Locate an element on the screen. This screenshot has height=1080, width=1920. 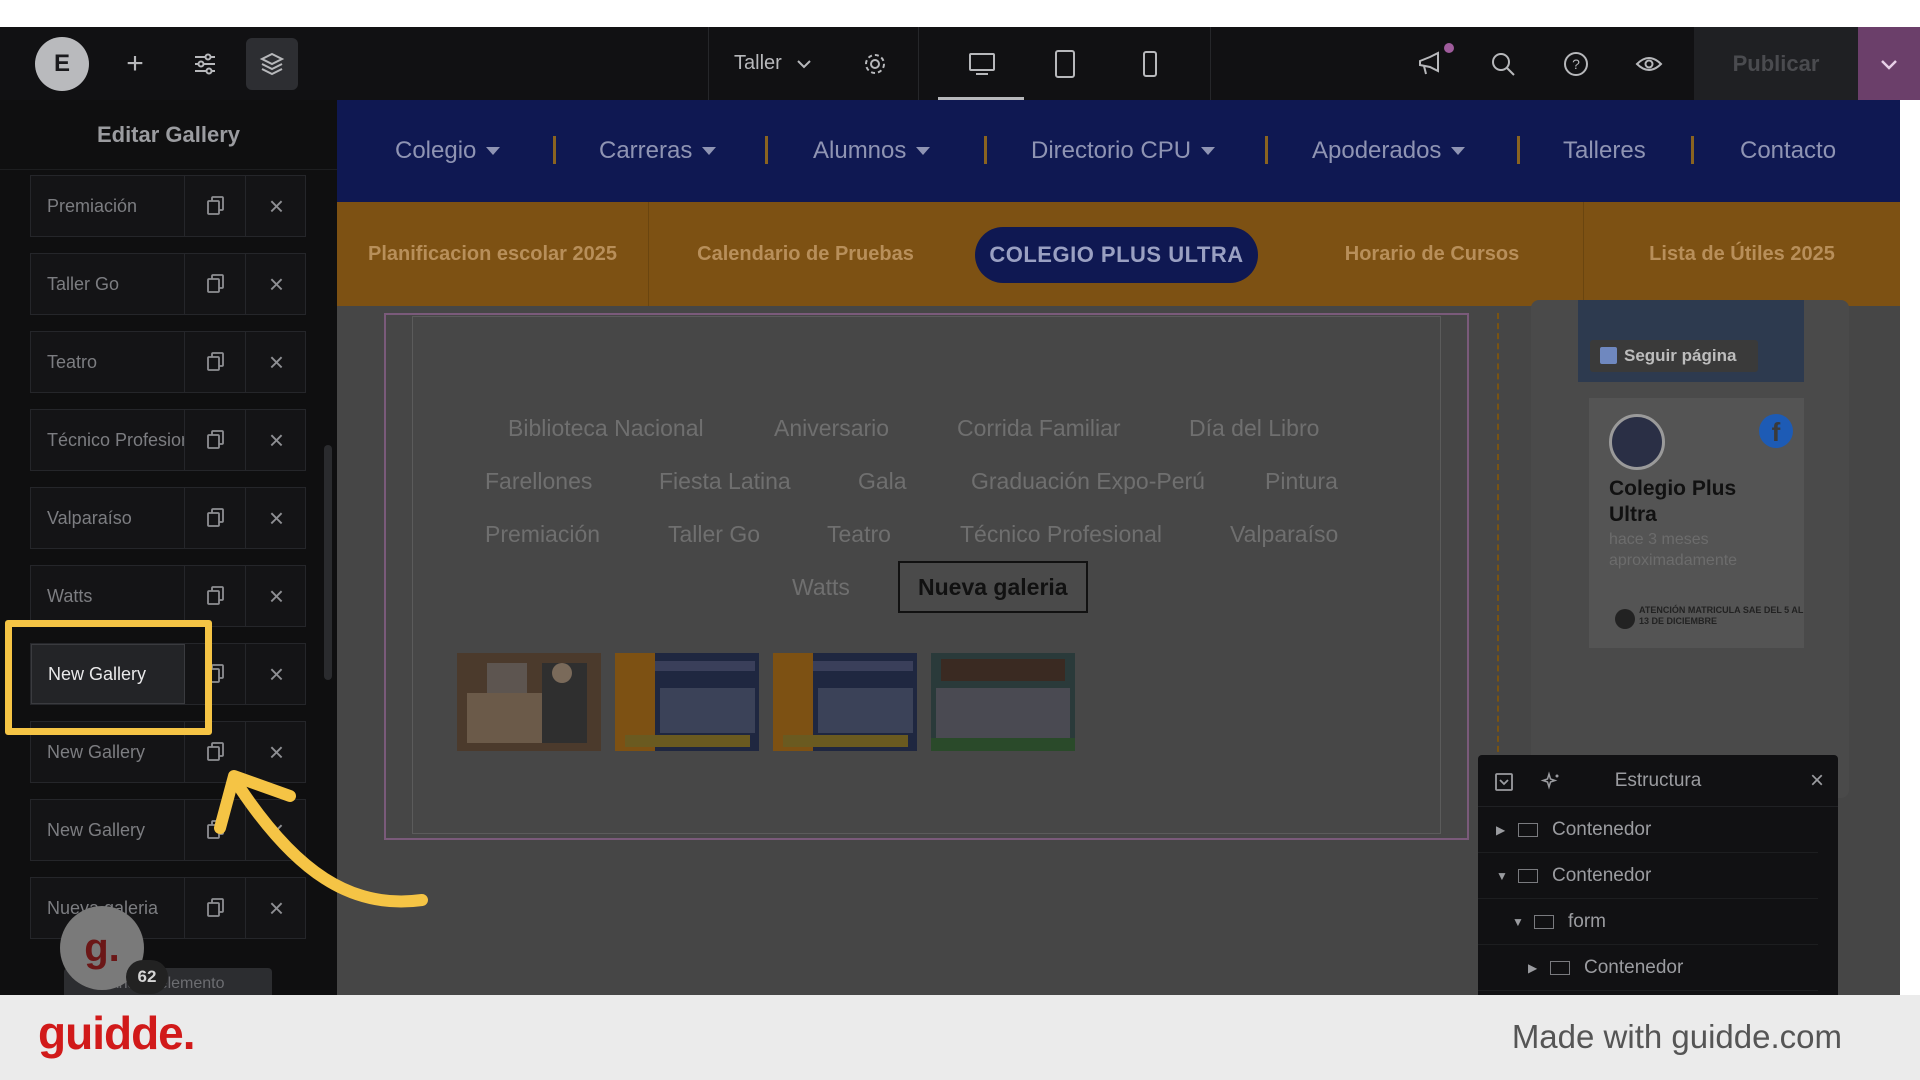
nav-item: Carreras is located at coordinates (658, 151).